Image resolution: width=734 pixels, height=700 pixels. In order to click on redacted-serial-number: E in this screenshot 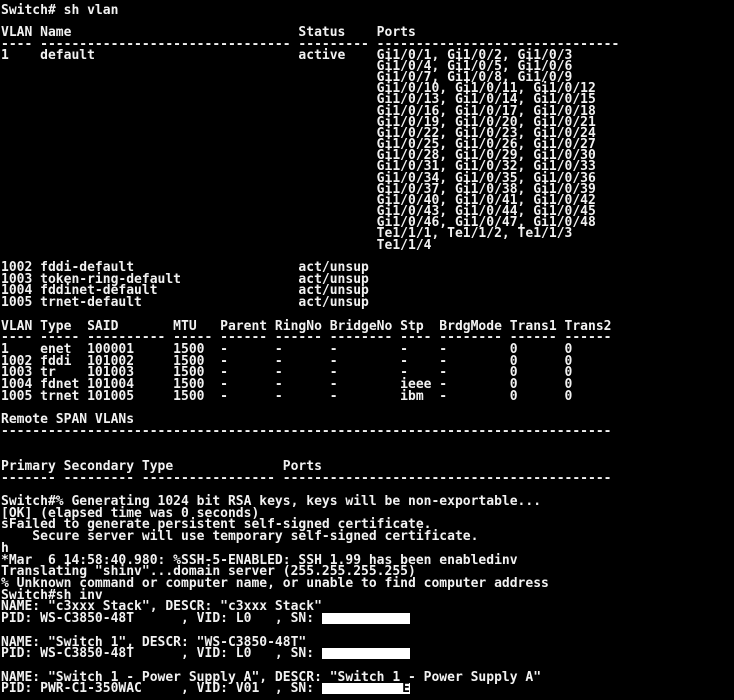, I will do `click(365, 688)`.